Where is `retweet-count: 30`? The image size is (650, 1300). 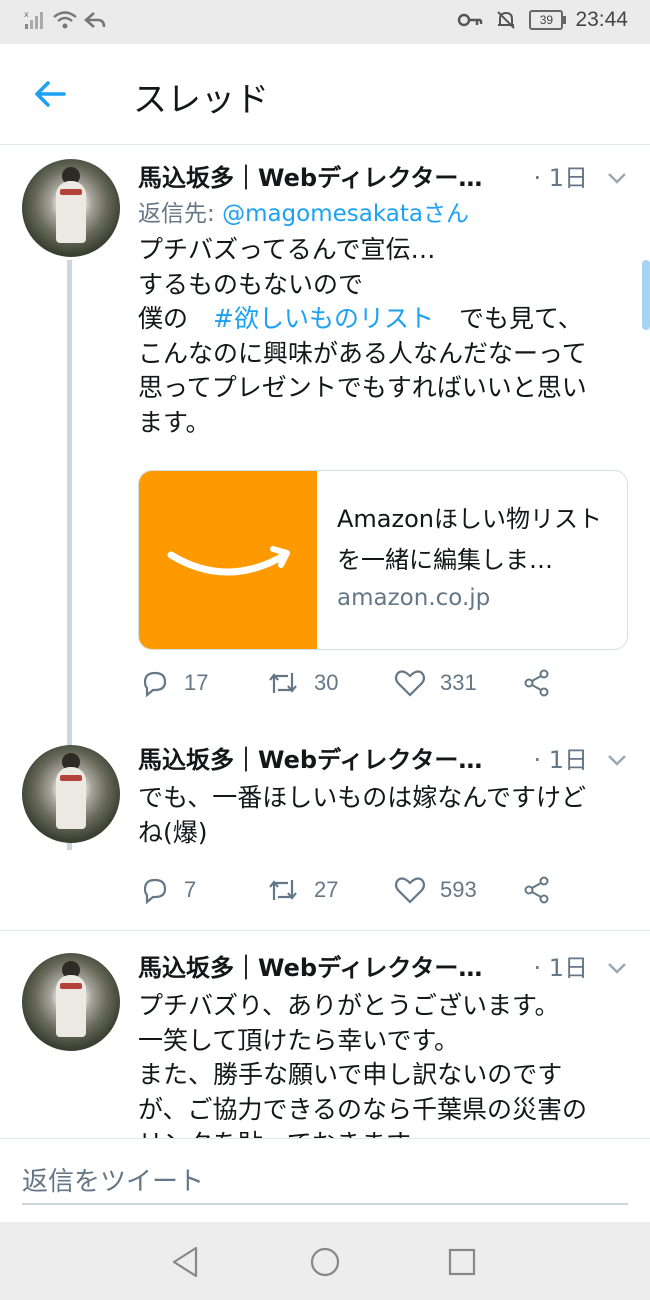
retweet-count: 30 is located at coordinates (326, 682).